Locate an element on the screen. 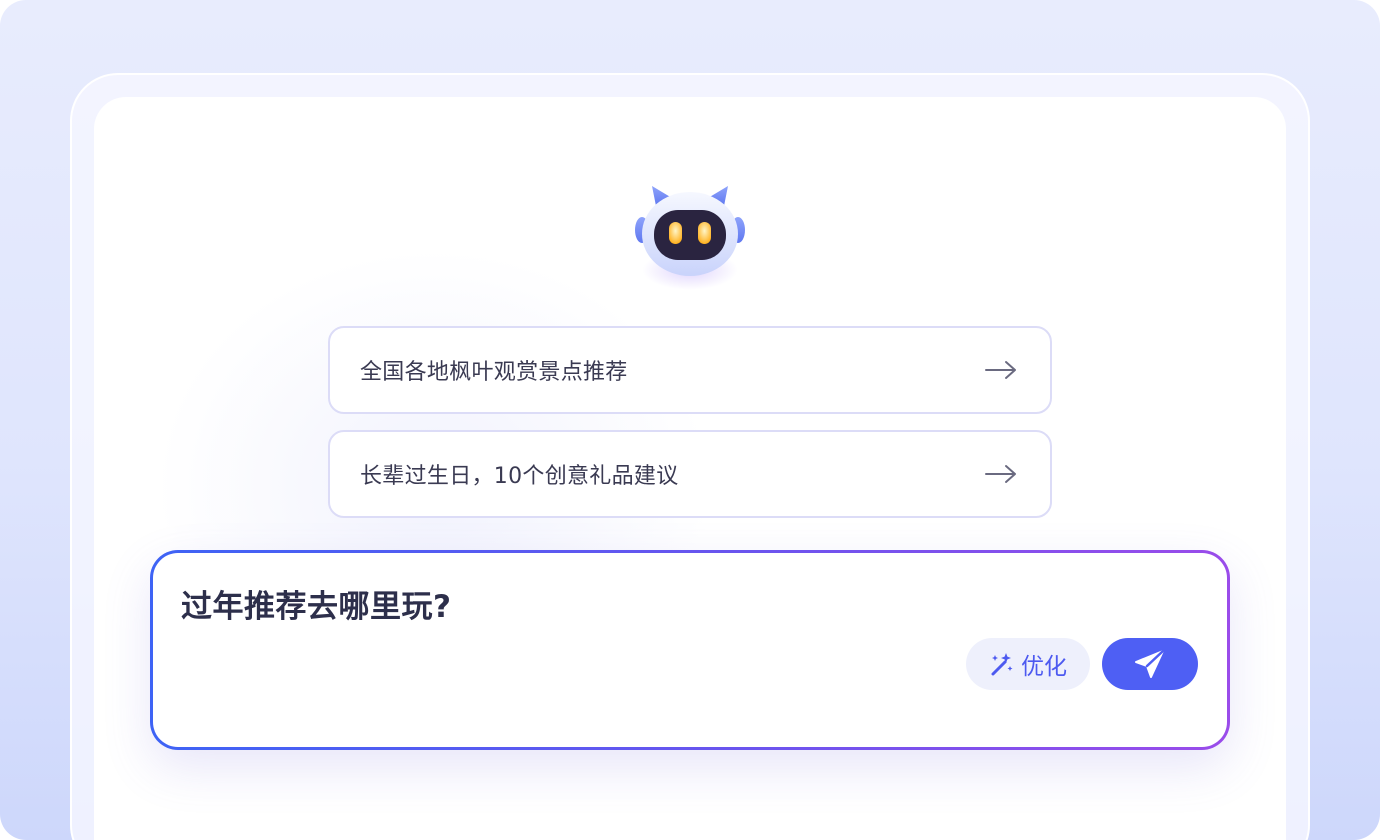  send-button is located at coordinates (1150, 664).